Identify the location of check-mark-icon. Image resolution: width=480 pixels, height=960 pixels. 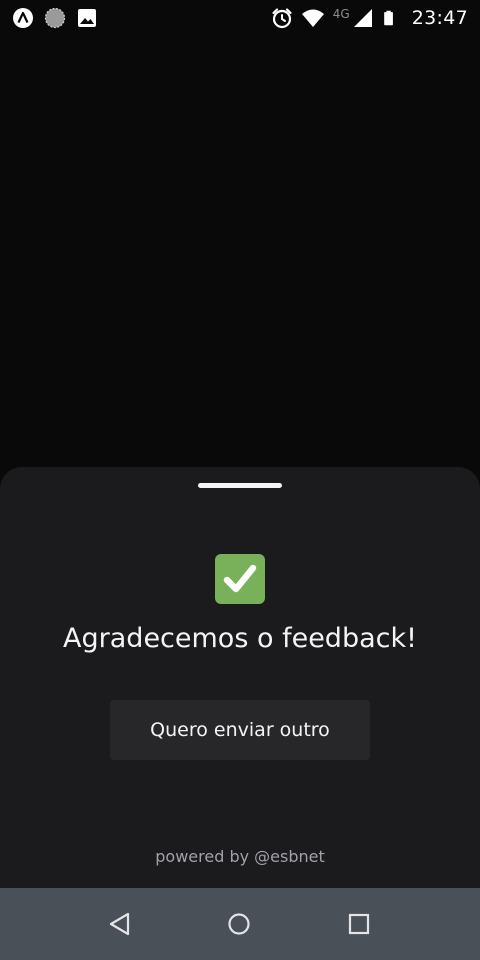
(240, 579).